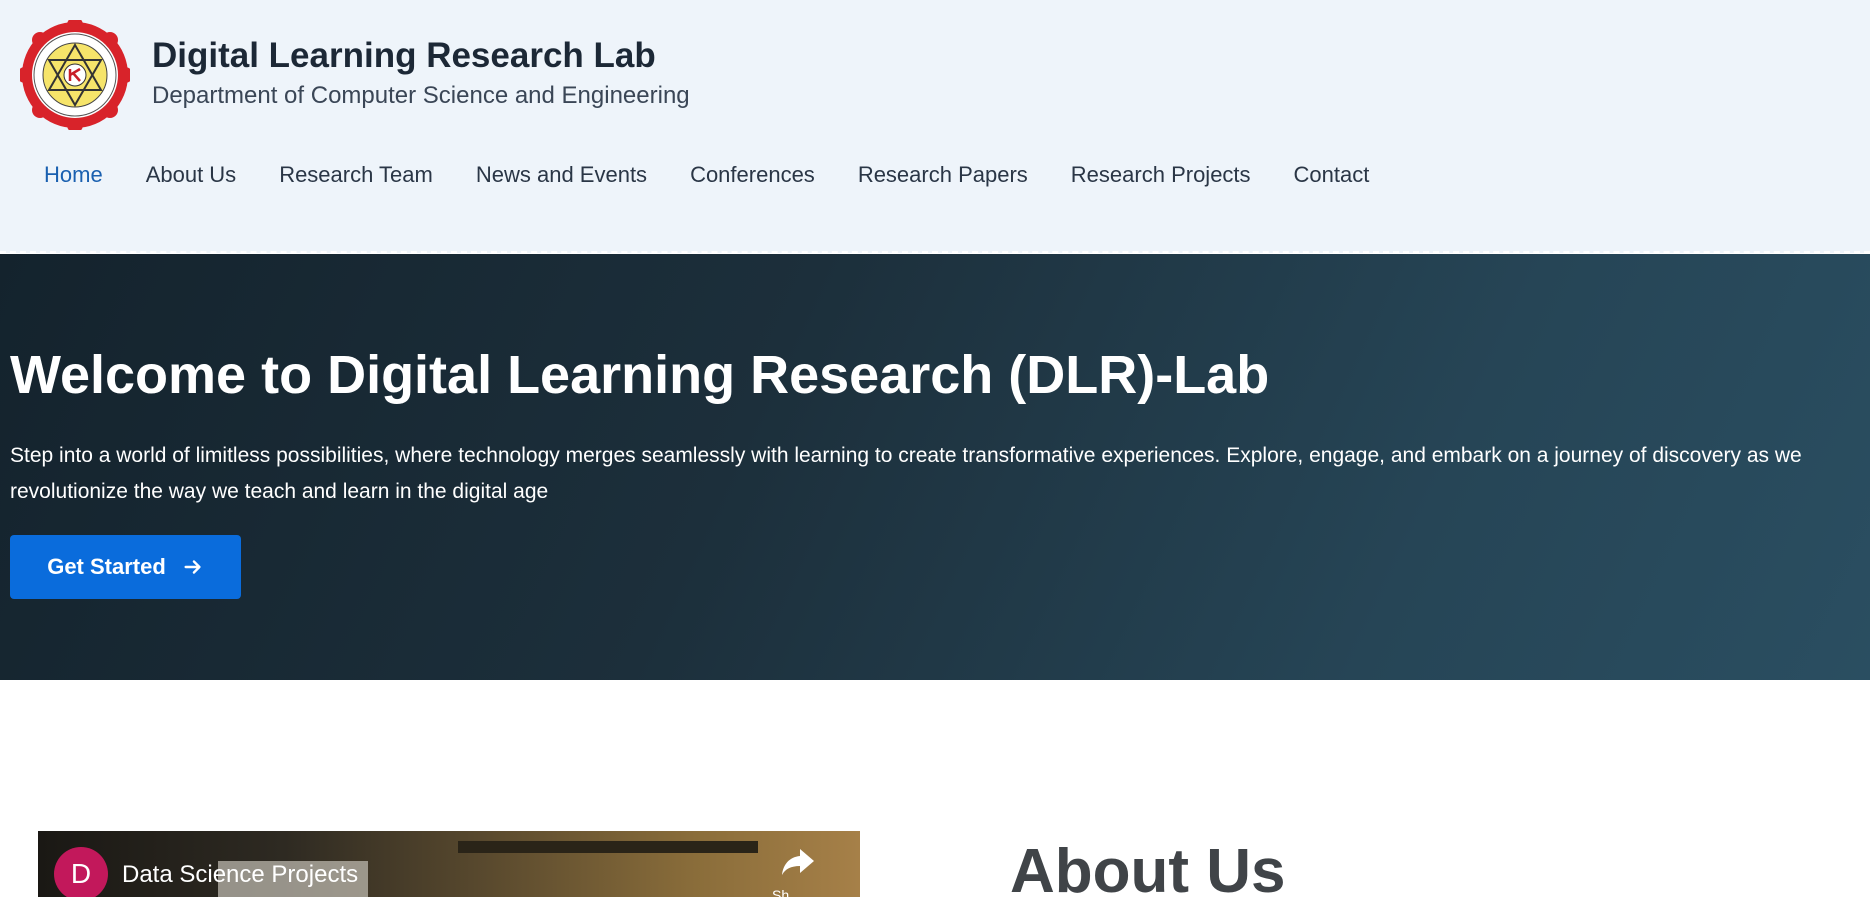  What do you see at coordinates (1332, 175) in the screenshot?
I see `nav-item-contact: Contact` at bounding box center [1332, 175].